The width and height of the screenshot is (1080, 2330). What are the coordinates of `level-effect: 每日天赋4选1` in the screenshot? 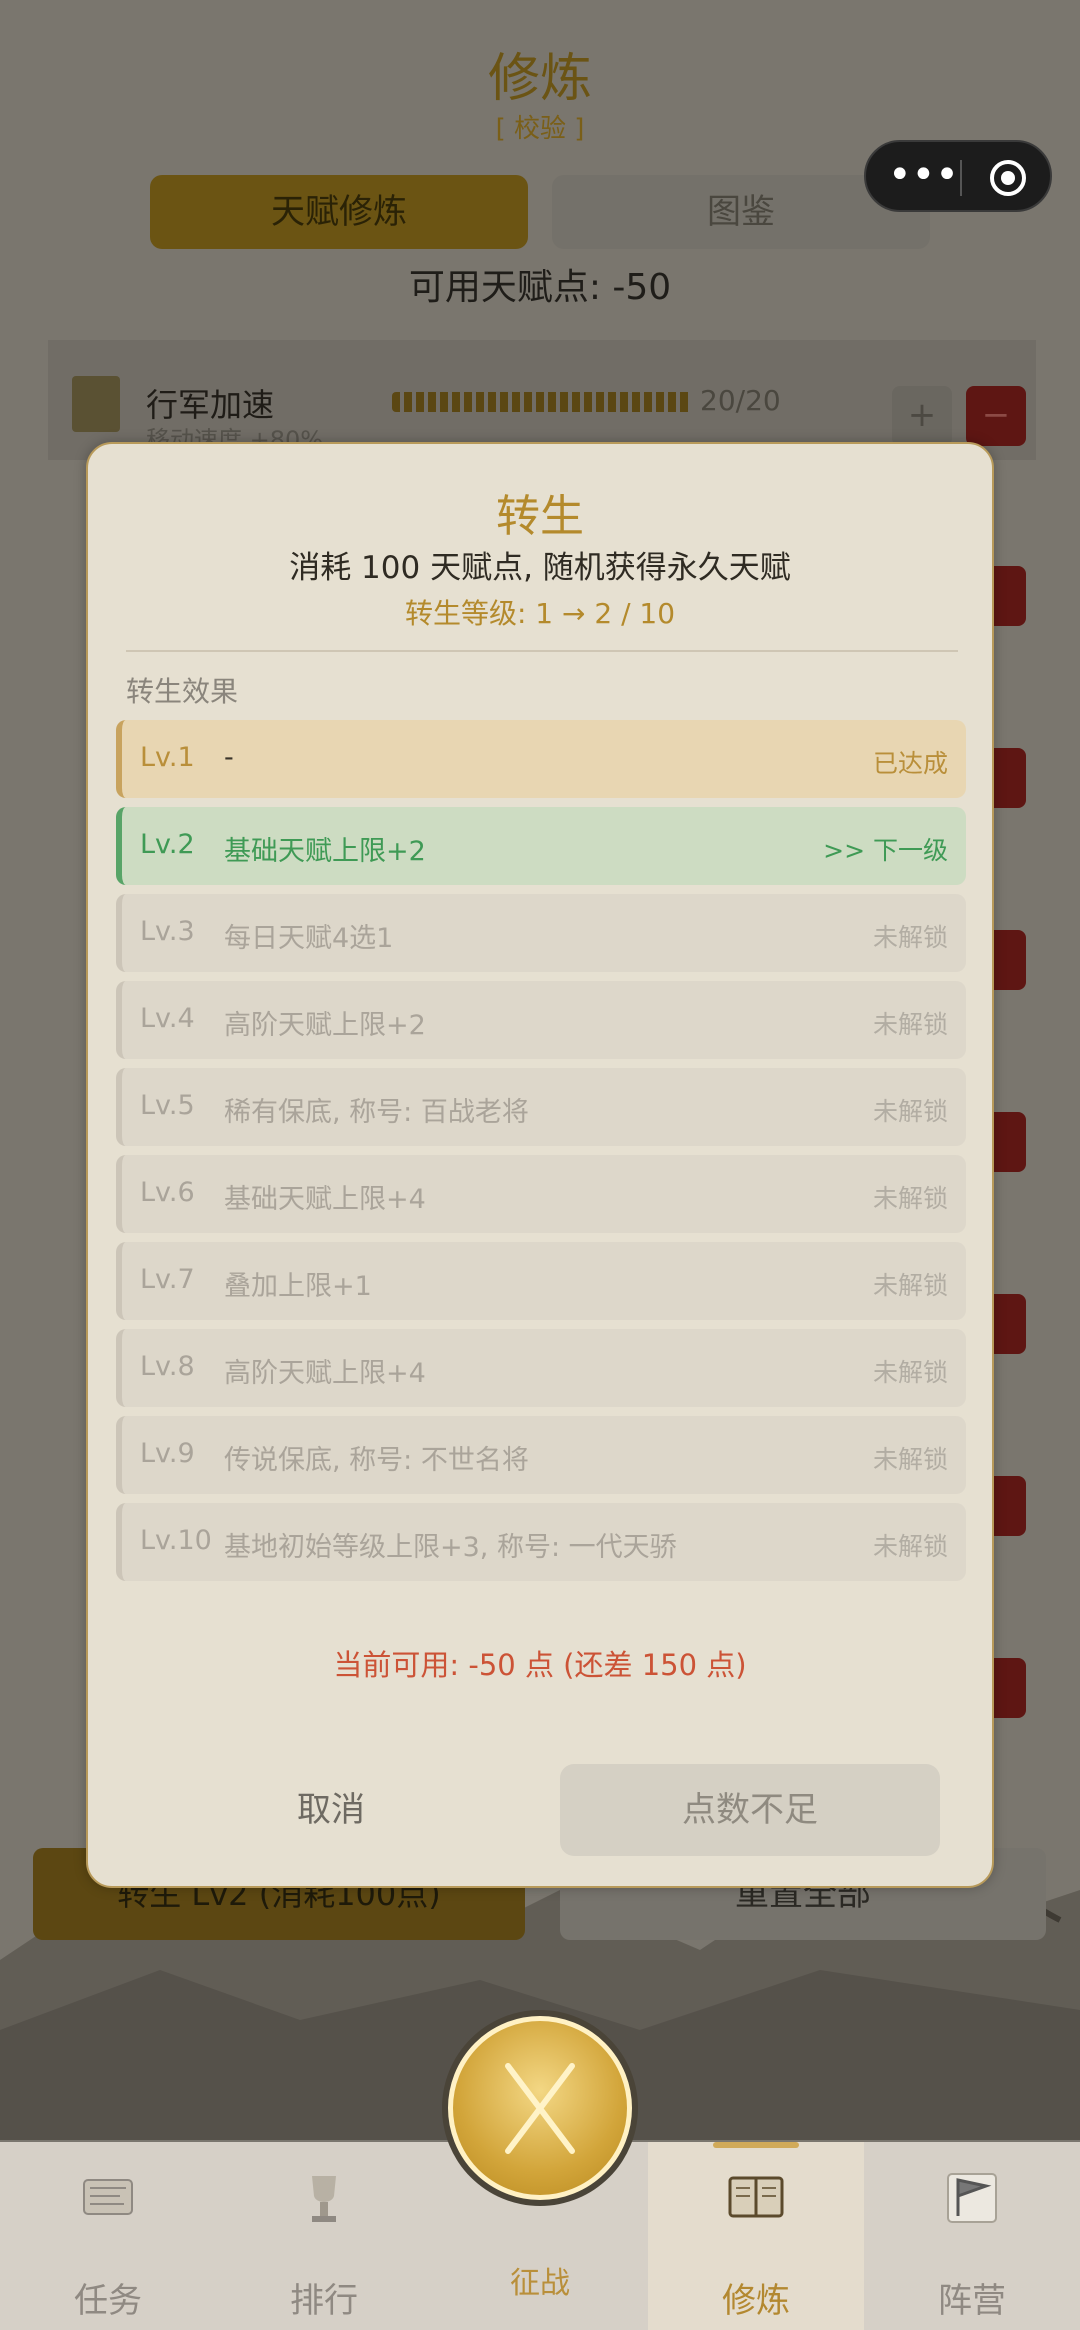 It's located at (309, 938).